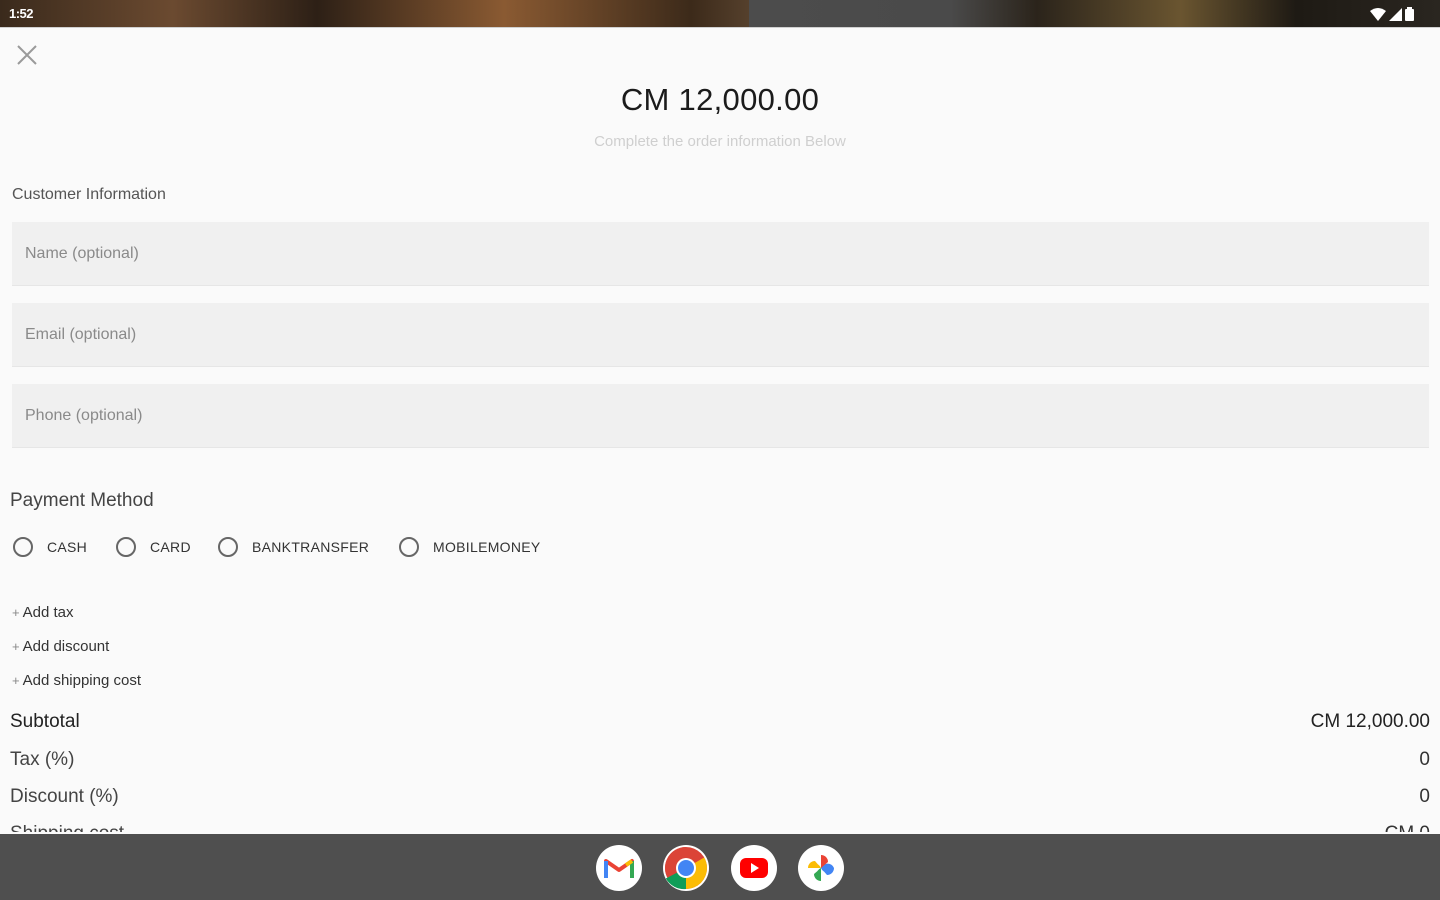  What do you see at coordinates (686, 868) in the screenshot?
I see `chrome-icon` at bounding box center [686, 868].